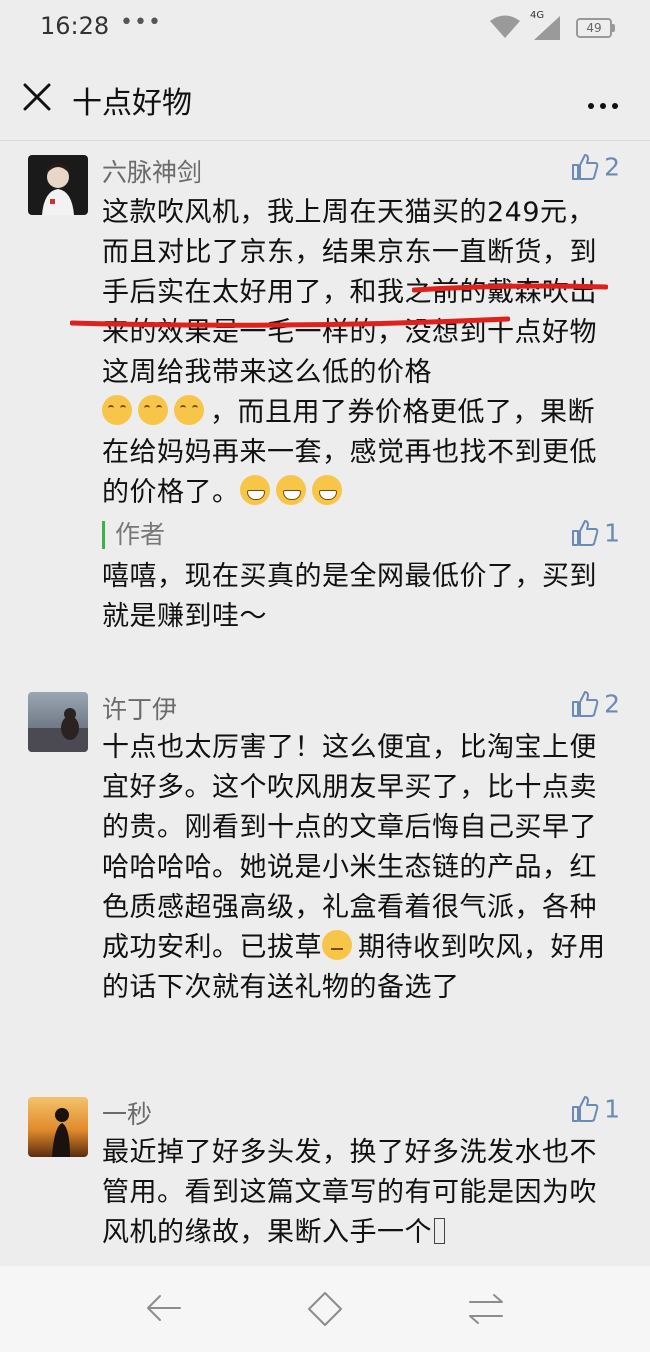 The width and height of the screenshot is (650, 1352). I want to click on status-icons: 4G 49, so click(558, 30).